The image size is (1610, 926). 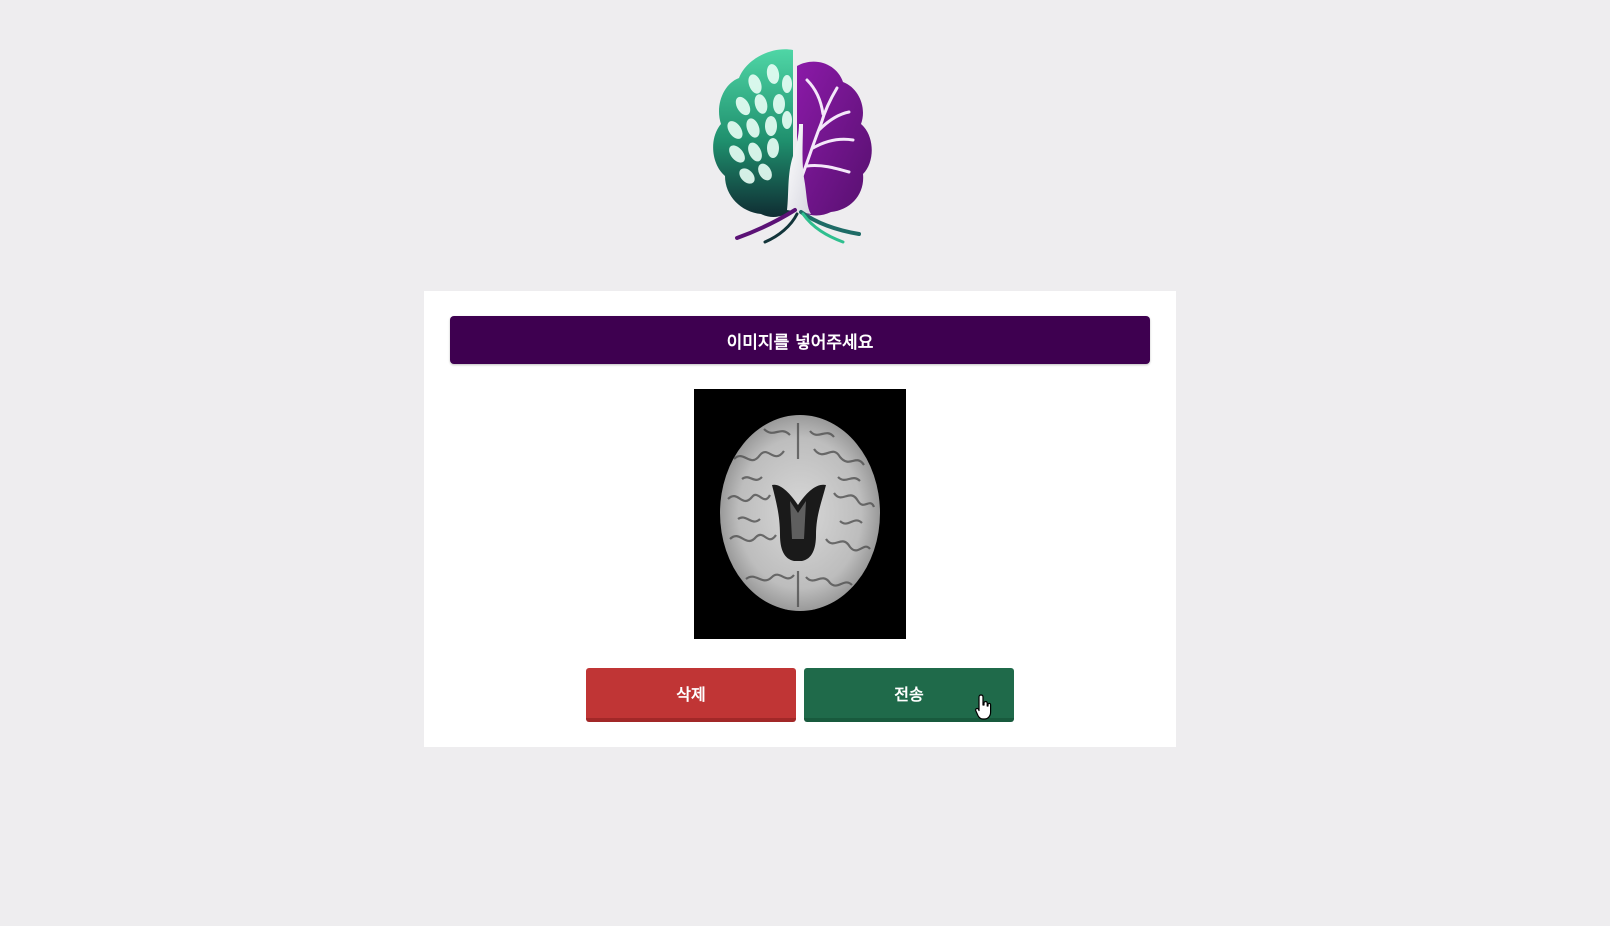 I want to click on upload-image-label: 이미지를 넣어주세요, so click(x=800, y=342).